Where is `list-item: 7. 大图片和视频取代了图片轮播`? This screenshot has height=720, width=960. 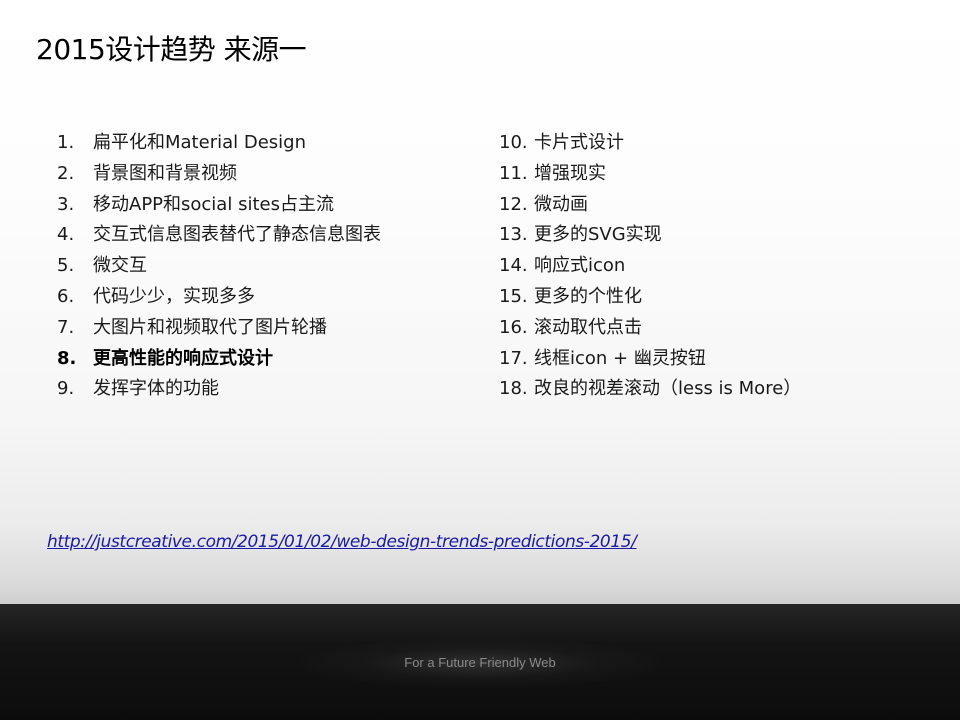 list-item: 7. 大图片和视频取代了图片轮播 is located at coordinates (267, 328).